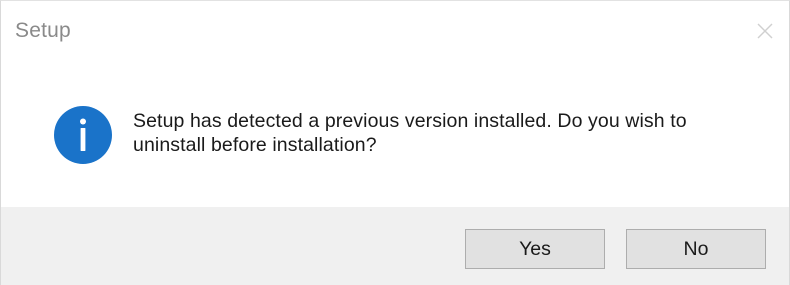 The width and height of the screenshot is (790, 285). Describe the element at coordinates (535, 249) in the screenshot. I see `yes-button: Yes` at that location.